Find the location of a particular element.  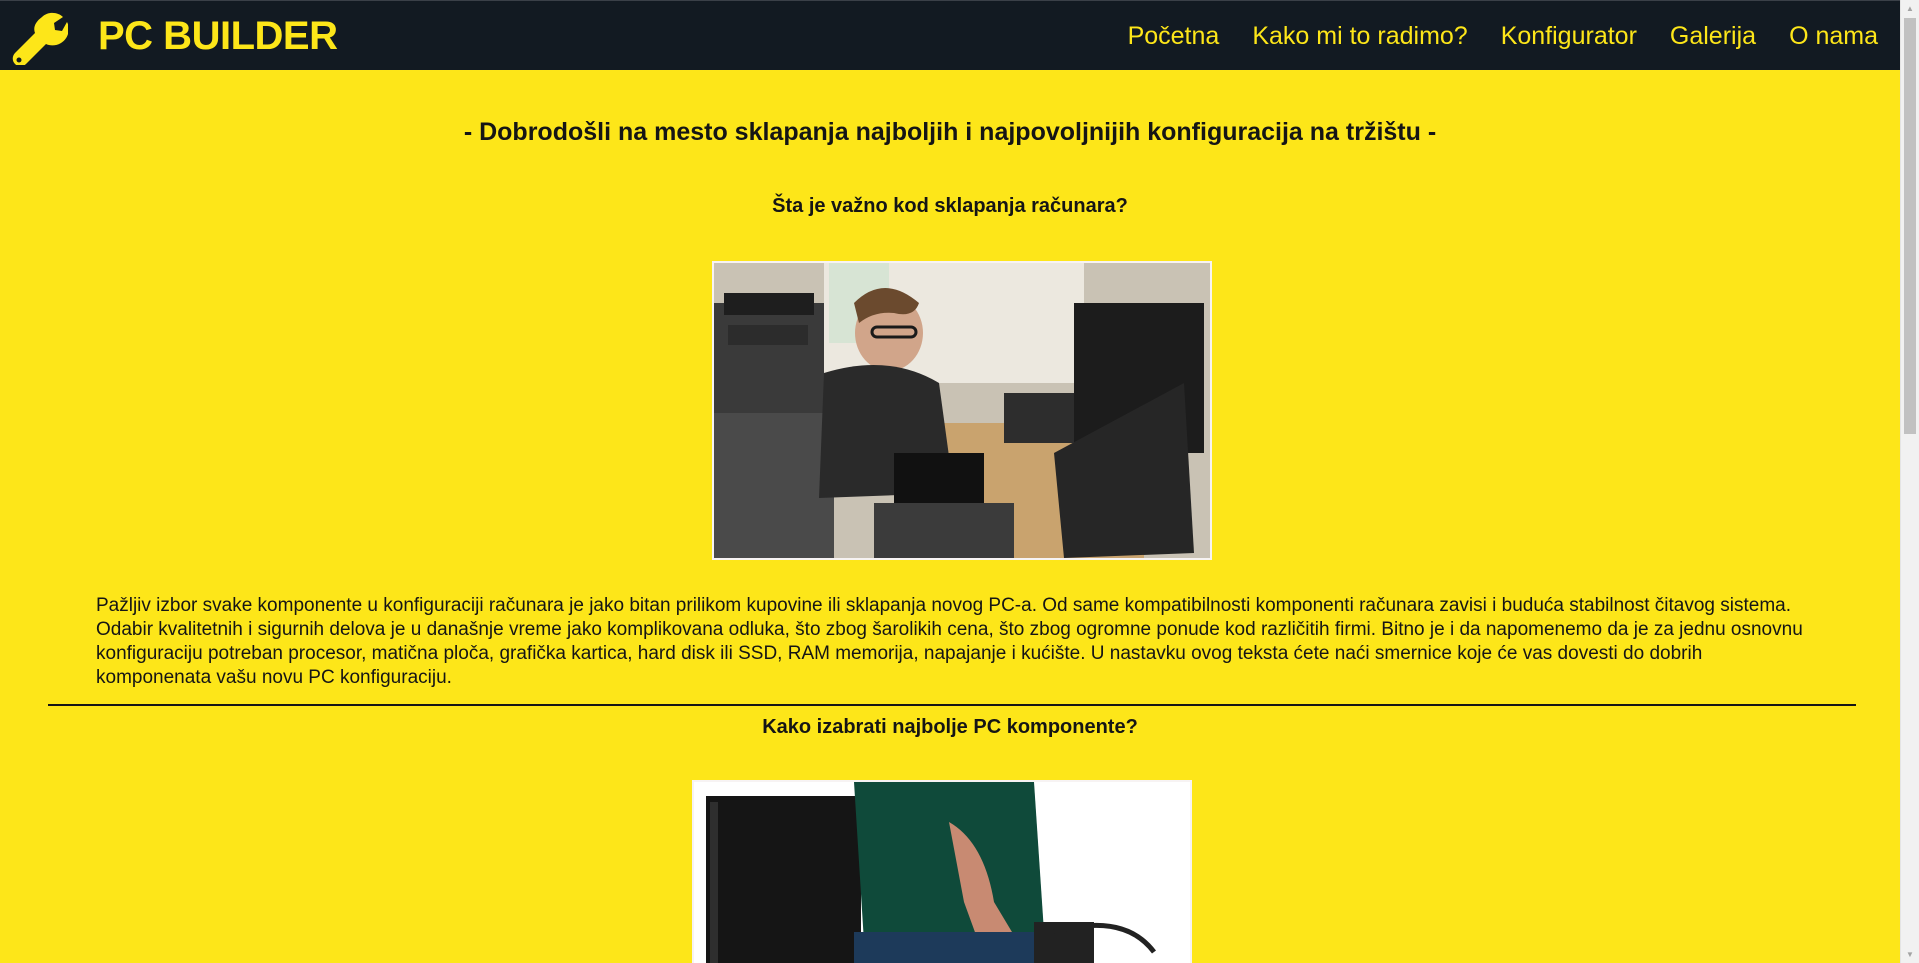

photo-man-building-pc is located at coordinates (962, 410).